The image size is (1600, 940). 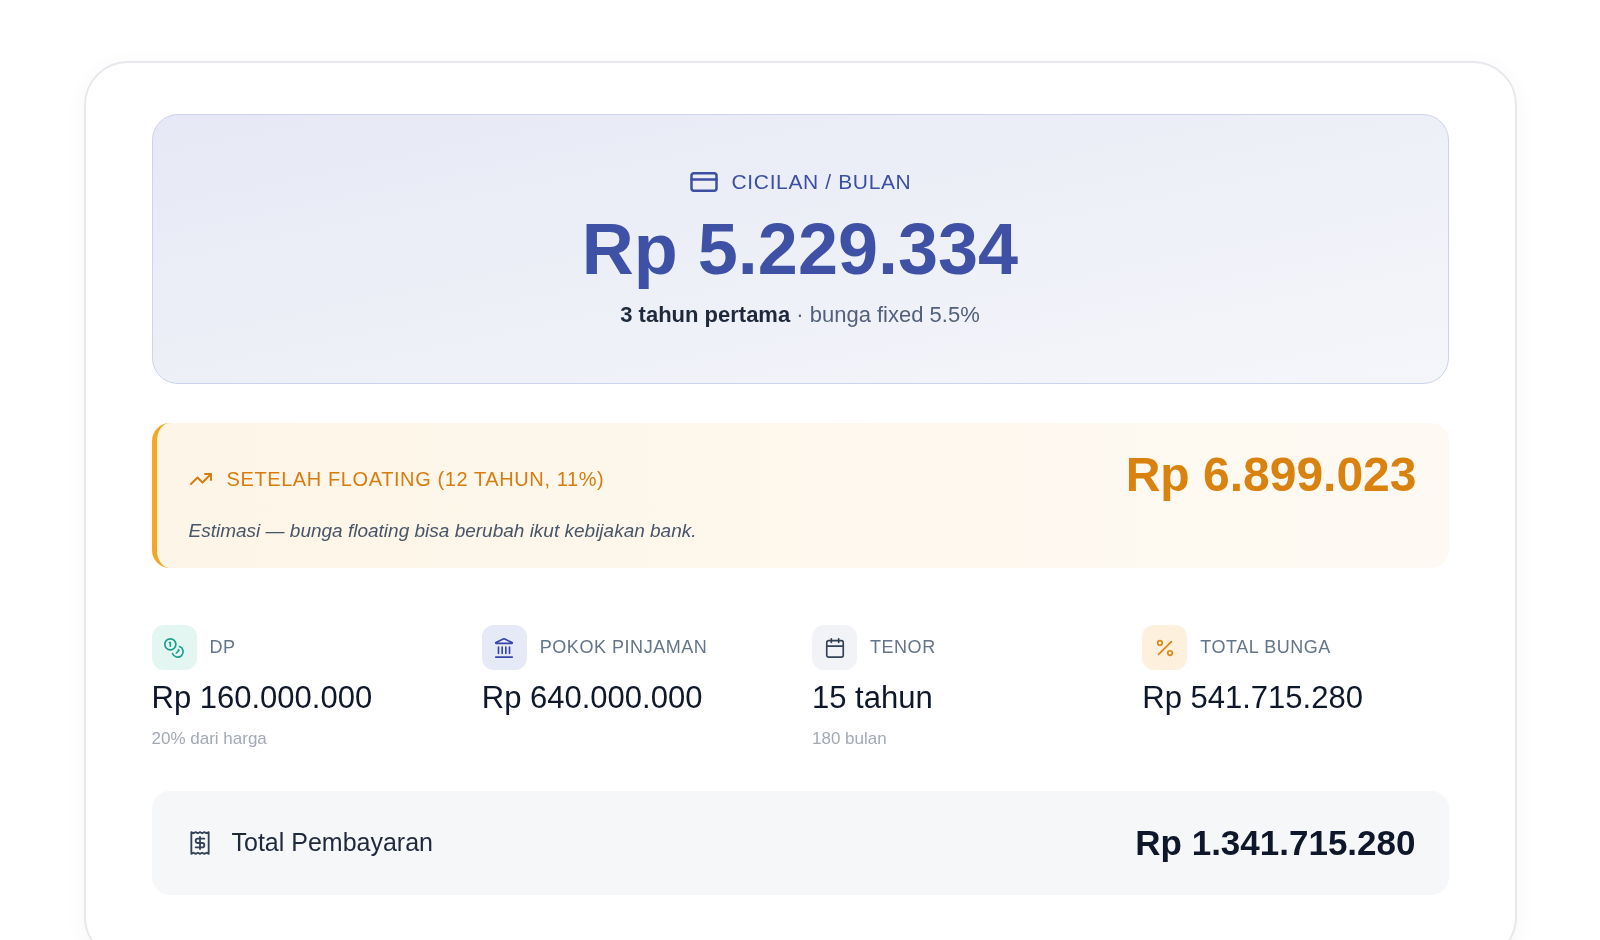 I want to click on total-amount: Rp 1.341.715.280, so click(x=1275, y=842).